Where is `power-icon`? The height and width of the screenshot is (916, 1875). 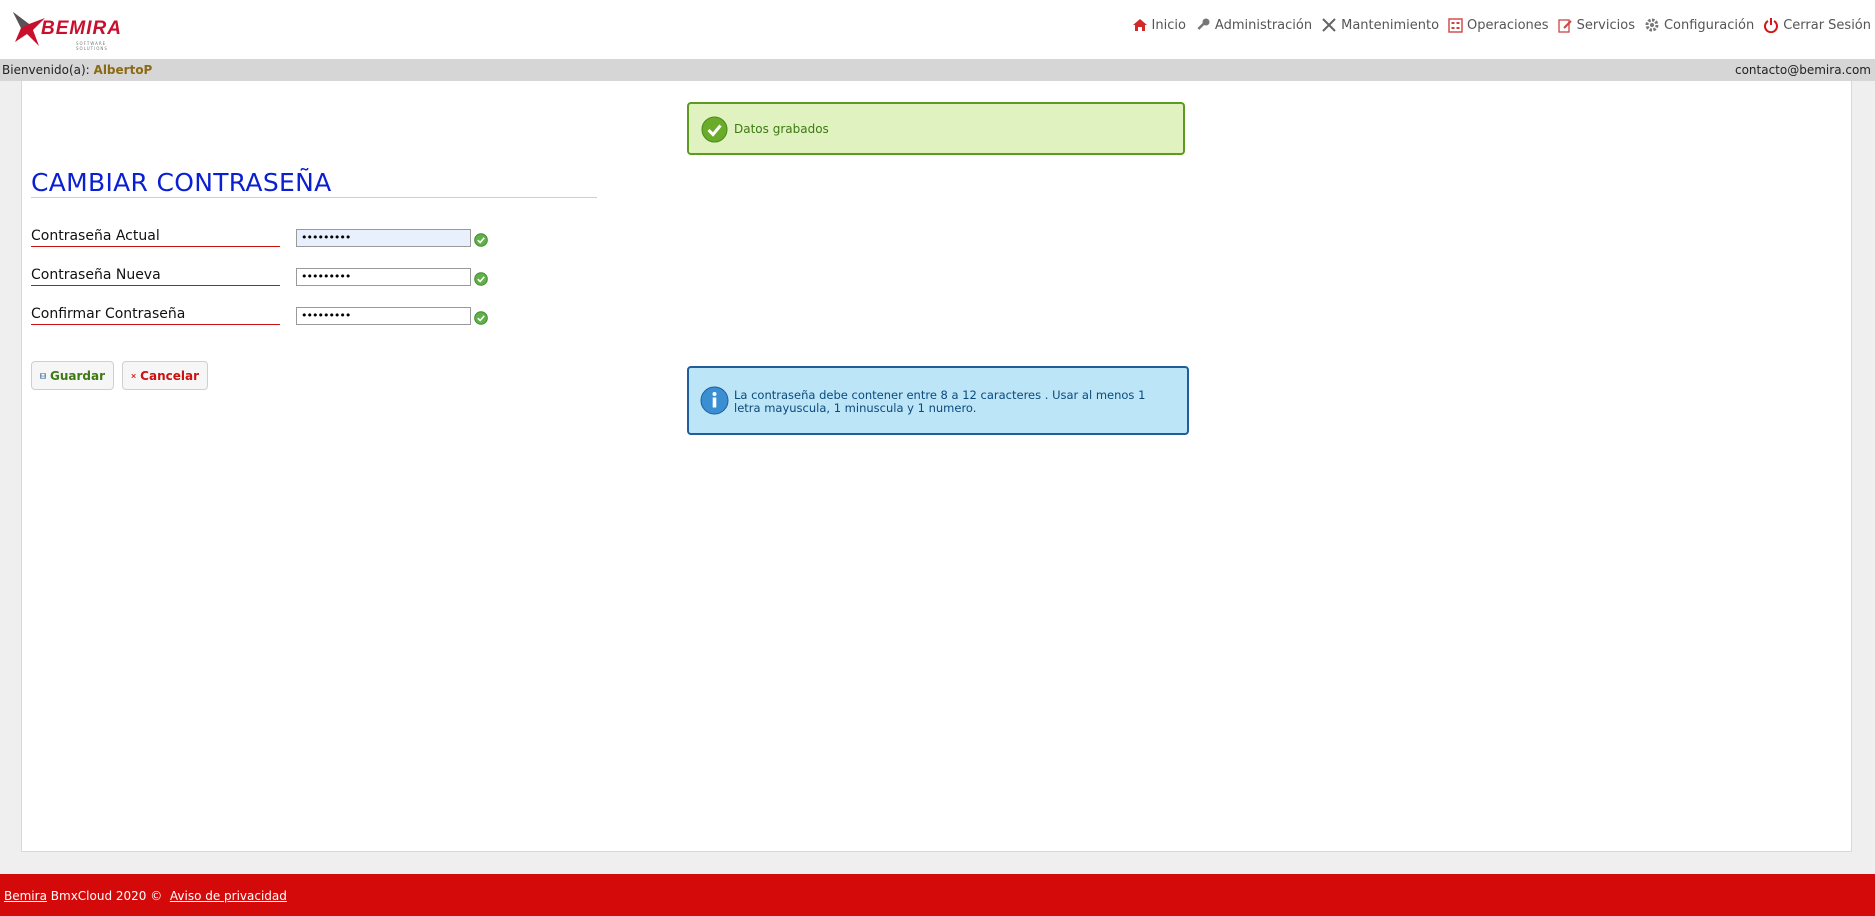
power-icon is located at coordinates (1771, 25).